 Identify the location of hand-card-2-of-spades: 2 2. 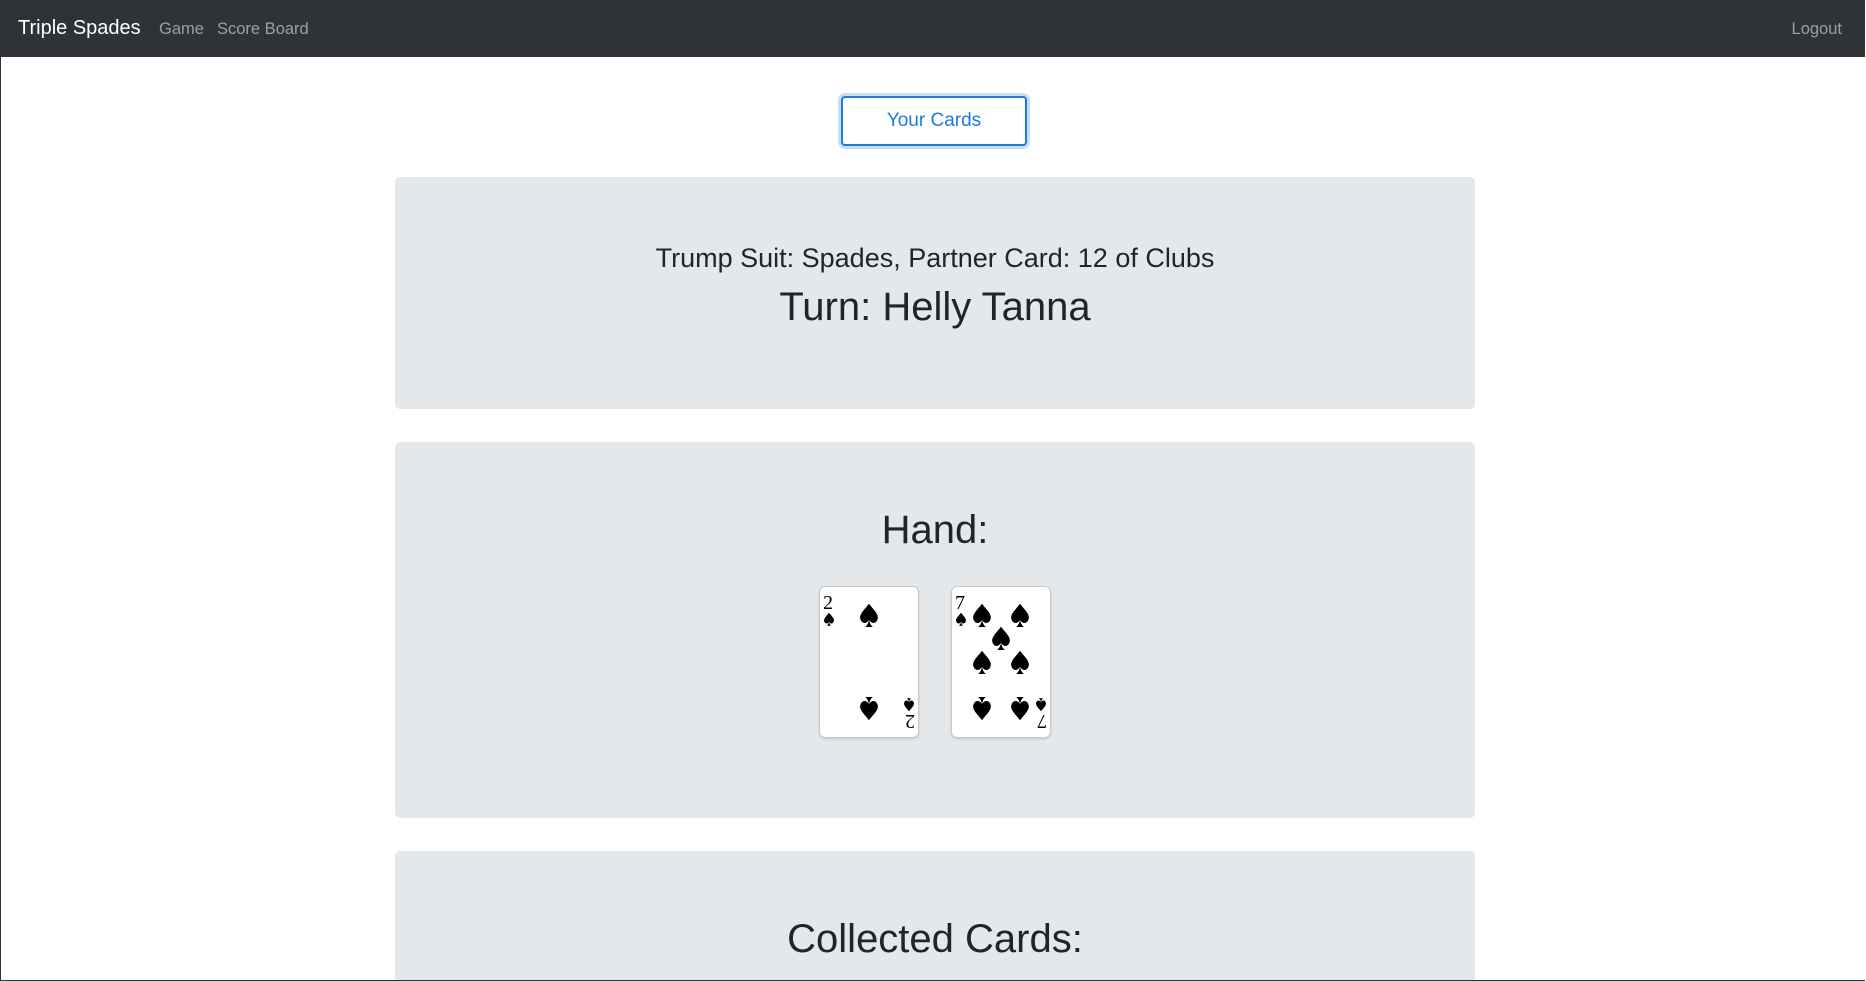
(869, 662).